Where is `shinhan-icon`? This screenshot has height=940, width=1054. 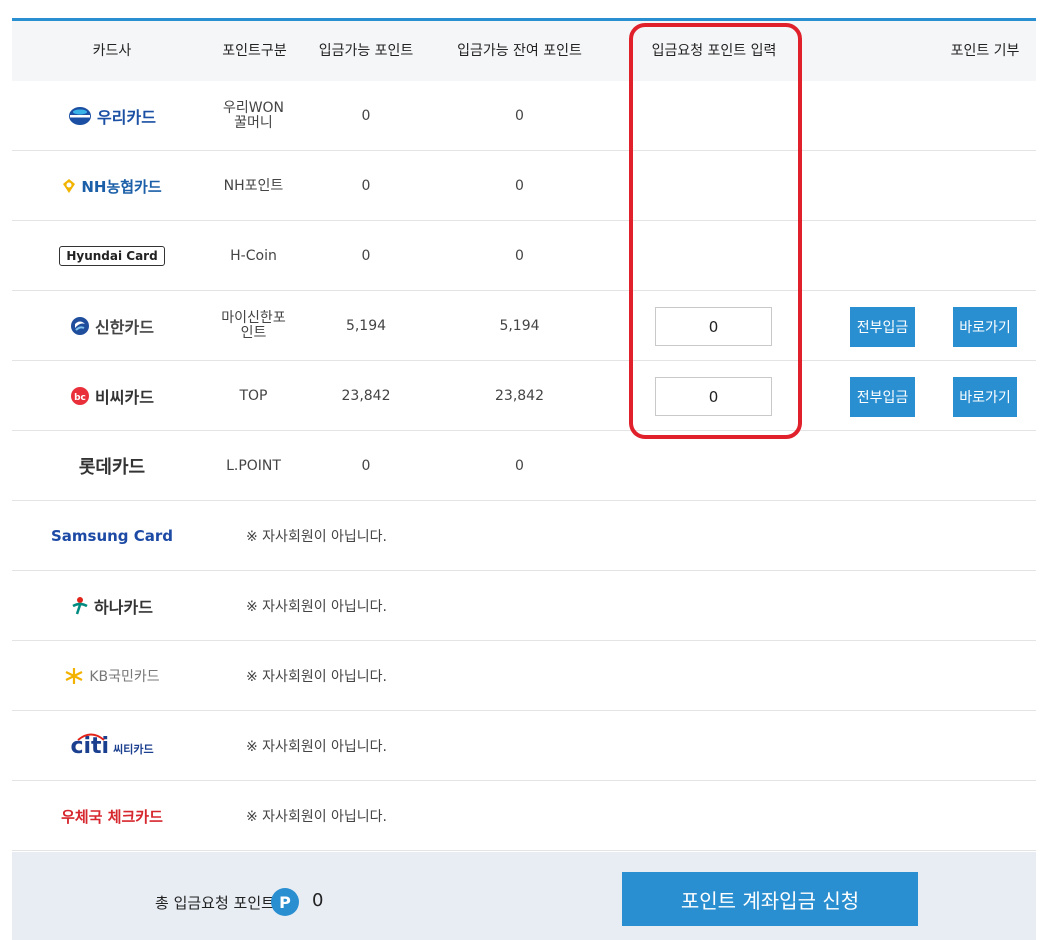
shinhan-icon is located at coordinates (80, 326).